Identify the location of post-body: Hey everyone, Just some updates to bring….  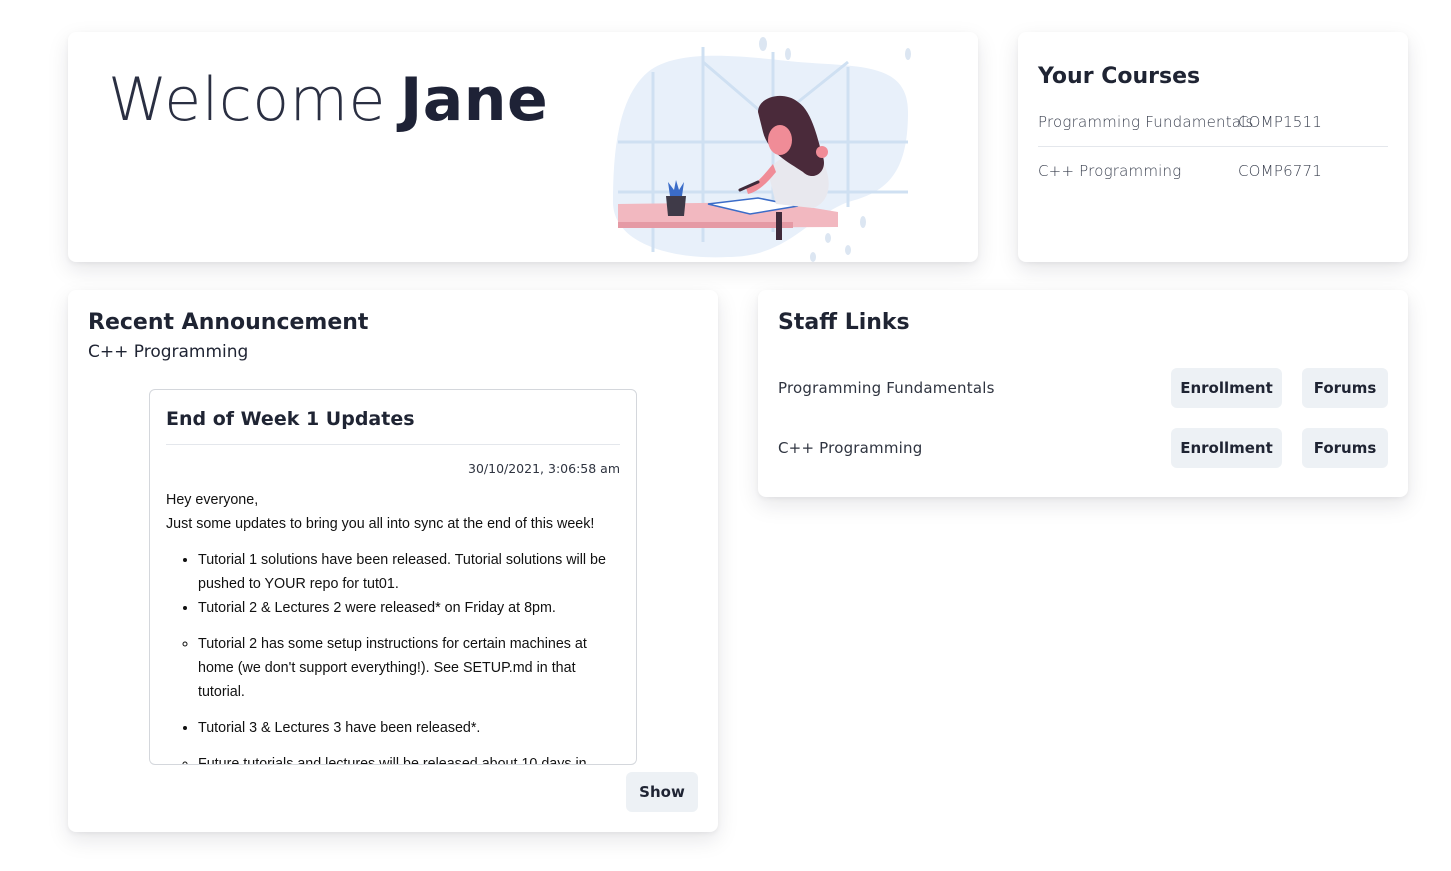
(393, 626).